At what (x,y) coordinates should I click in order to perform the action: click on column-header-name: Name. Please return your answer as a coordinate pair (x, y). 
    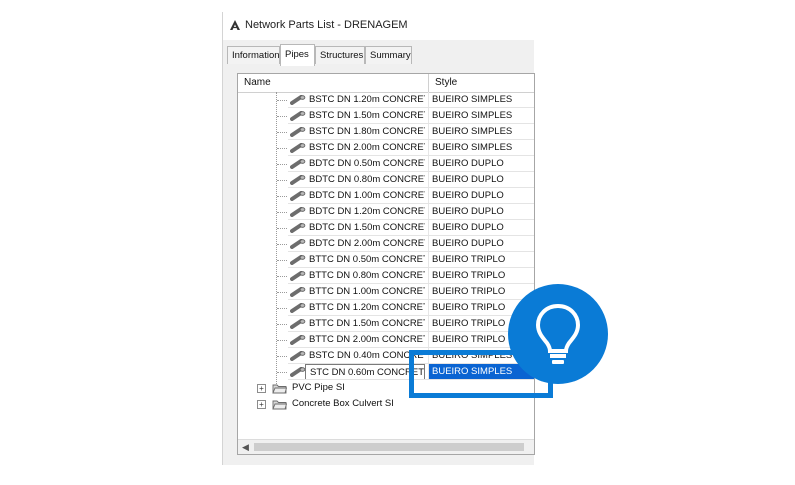
    Looking at the image, I should click on (333, 83).